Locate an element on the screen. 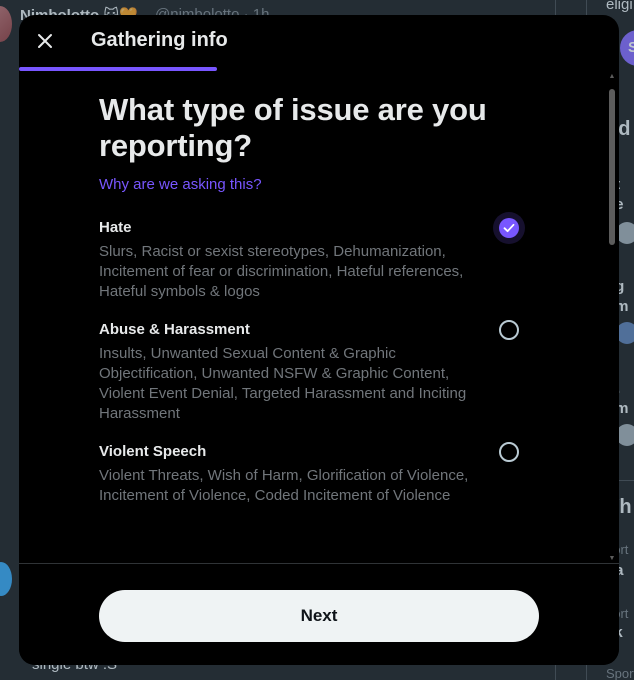  why-asking-link: Why are we asking this? is located at coordinates (180, 184).